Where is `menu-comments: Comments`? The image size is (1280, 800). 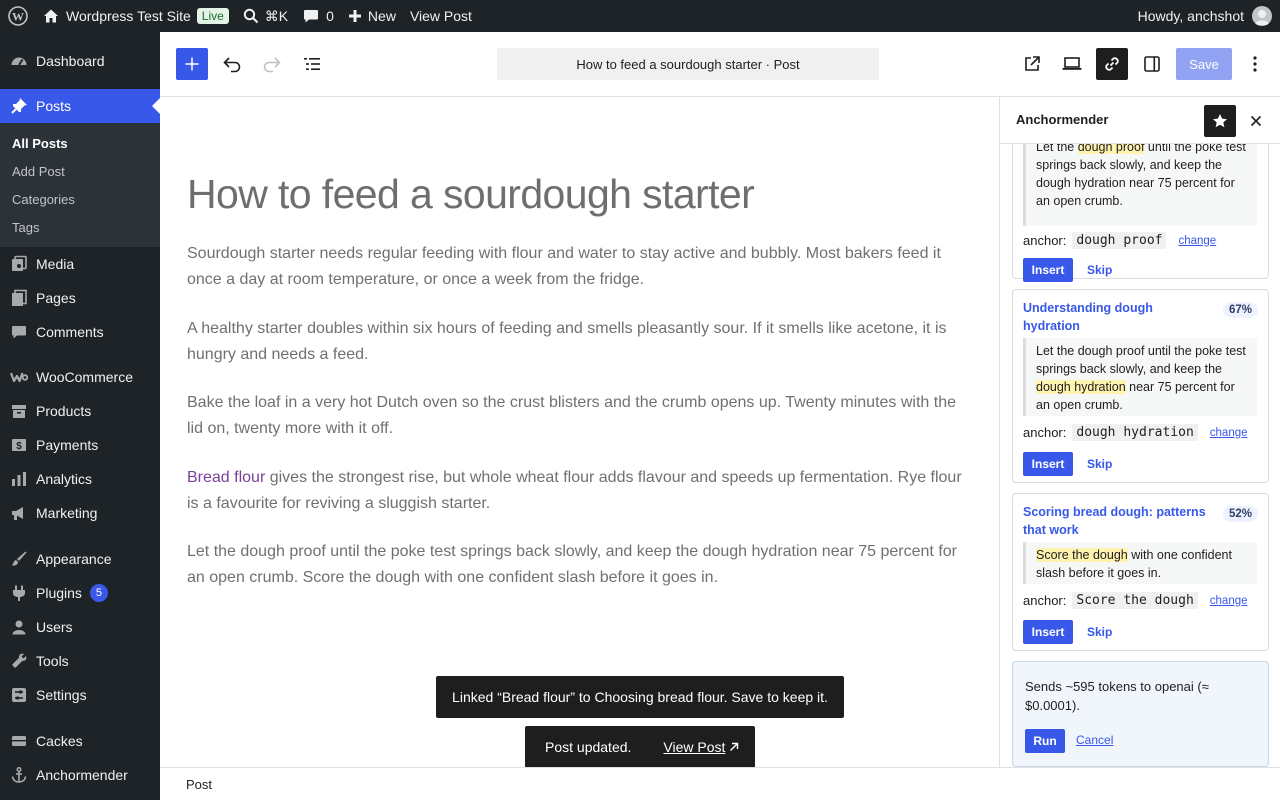
menu-comments: Comments is located at coordinates (80, 332).